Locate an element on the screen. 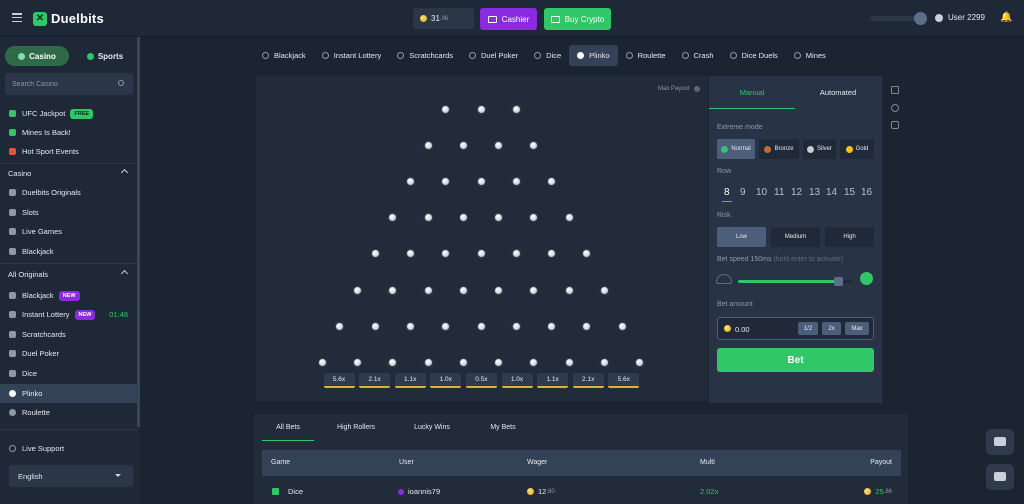 The width and height of the screenshot is (1024, 504). sound-icon is located at coordinates (895, 90).